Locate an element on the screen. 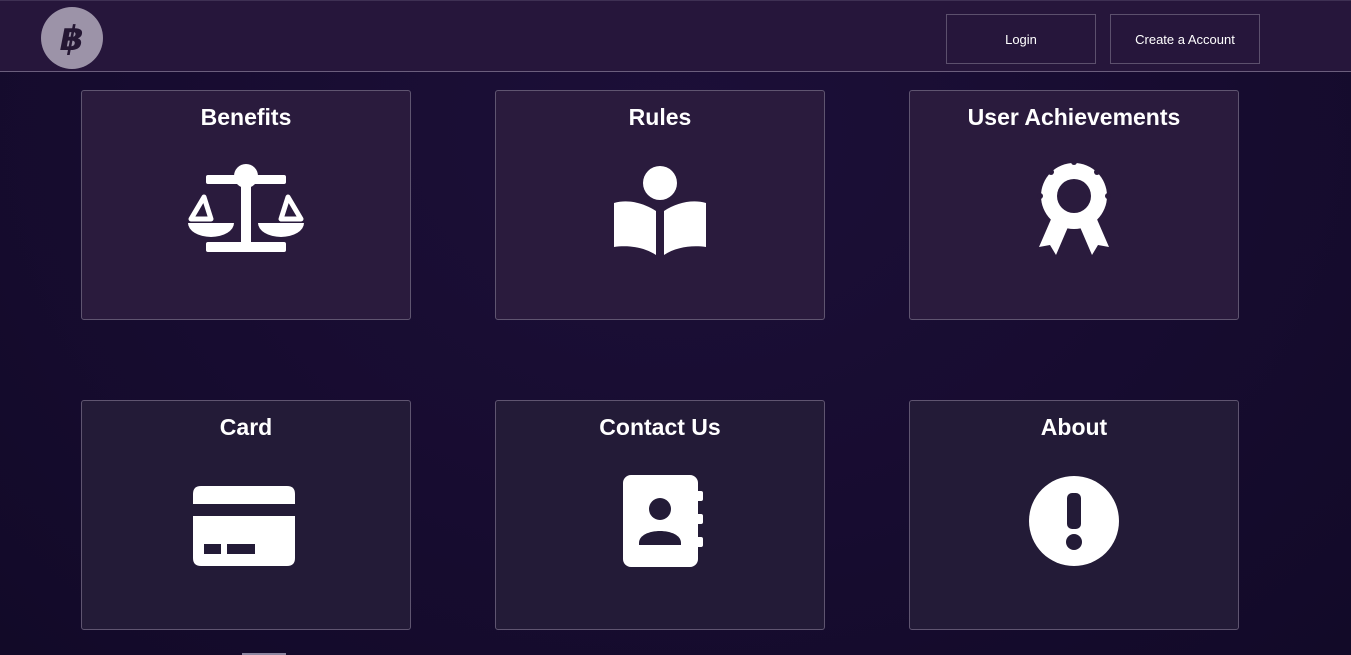 The width and height of the screenshot is (1351, 655). contact-us-card: Contact Us is located at coordinates (660, 515).